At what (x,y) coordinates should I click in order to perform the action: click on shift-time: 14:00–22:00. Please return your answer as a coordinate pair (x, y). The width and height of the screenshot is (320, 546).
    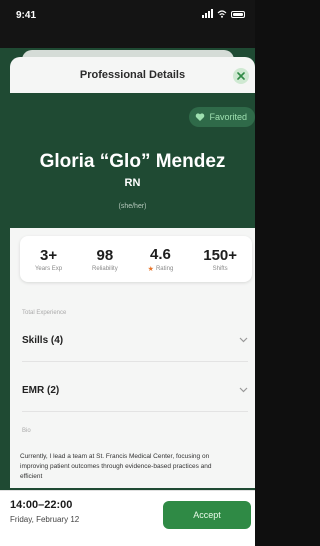
    Looking at the image, I should click on (41, 505).